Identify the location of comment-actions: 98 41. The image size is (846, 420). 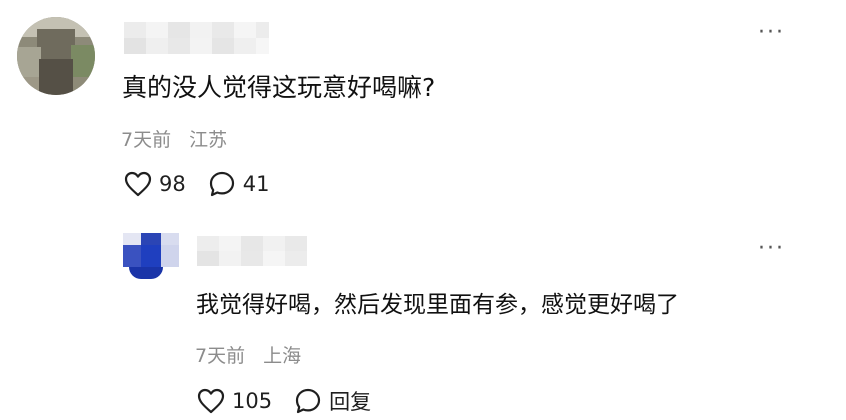
(207, 184).